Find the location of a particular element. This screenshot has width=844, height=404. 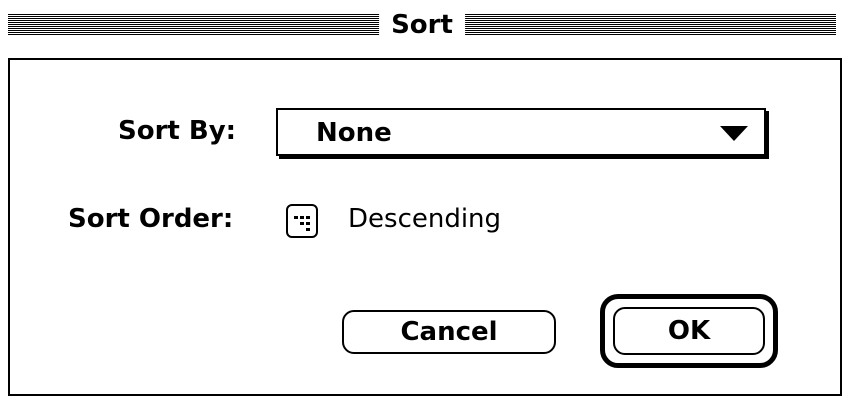

ok-button: OK is located at coordinates (689, 331).